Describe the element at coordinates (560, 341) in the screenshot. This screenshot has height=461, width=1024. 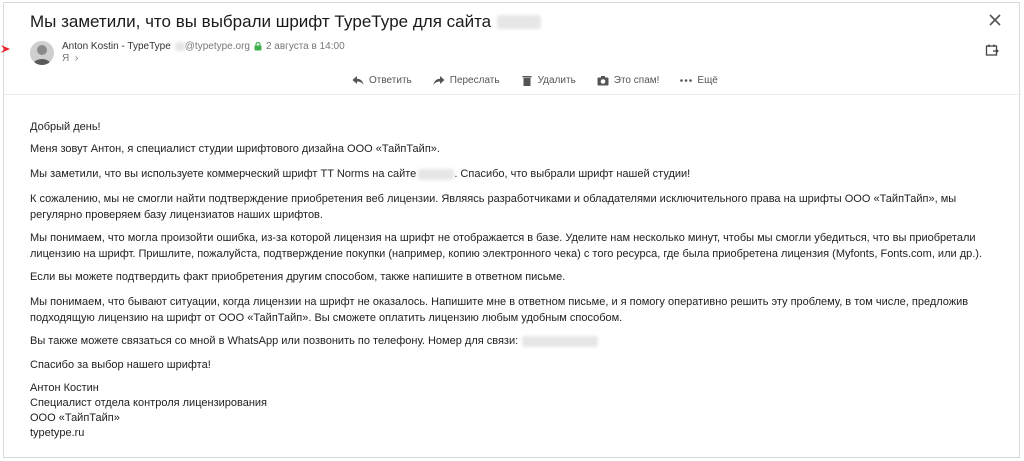
I see `redacted-phone` at that location.